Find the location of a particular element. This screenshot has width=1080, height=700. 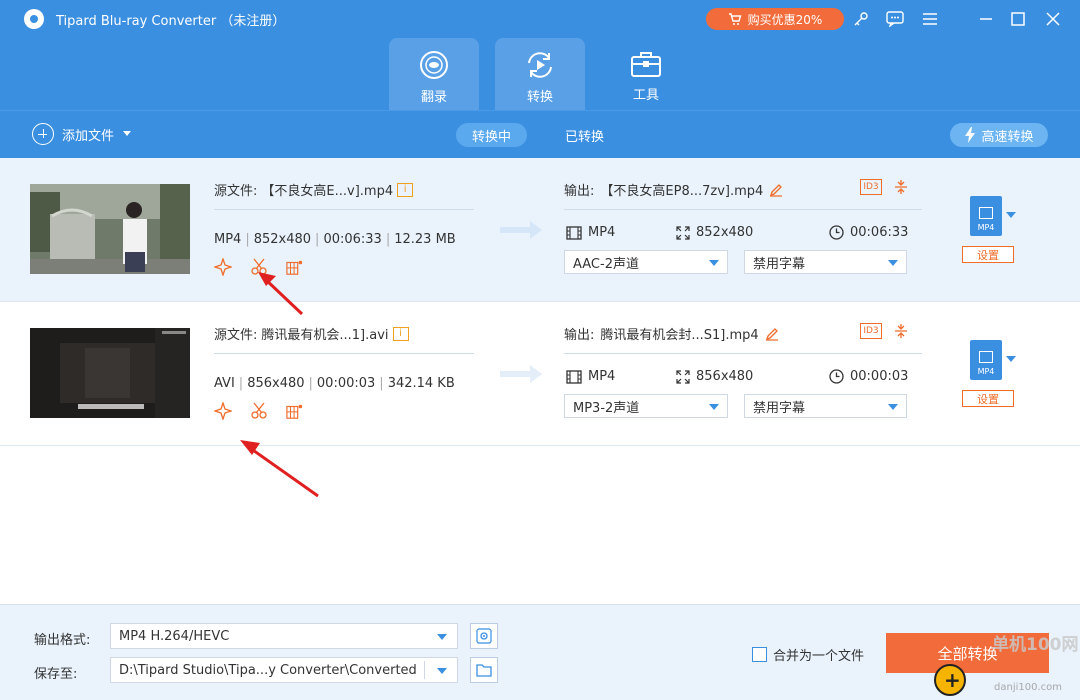

tab-convert: 转换 is located at coordinates (540, 74).